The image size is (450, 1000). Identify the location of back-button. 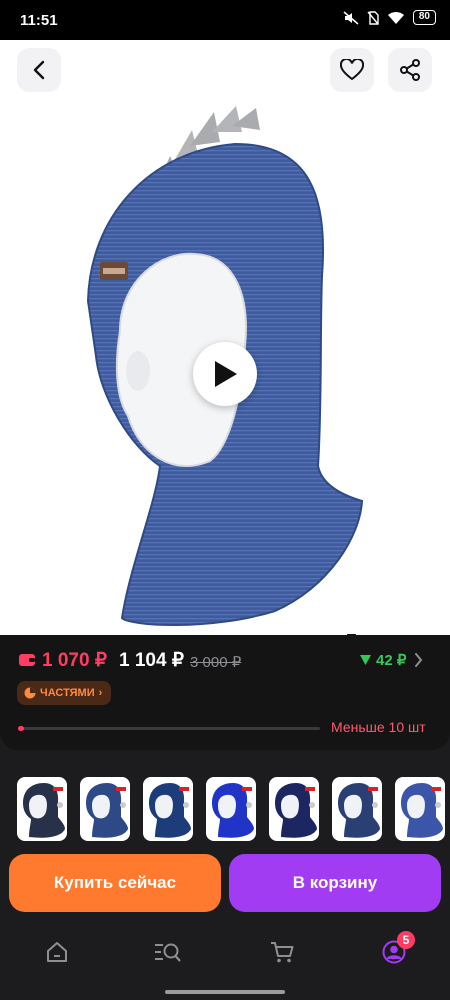
(39, 70).